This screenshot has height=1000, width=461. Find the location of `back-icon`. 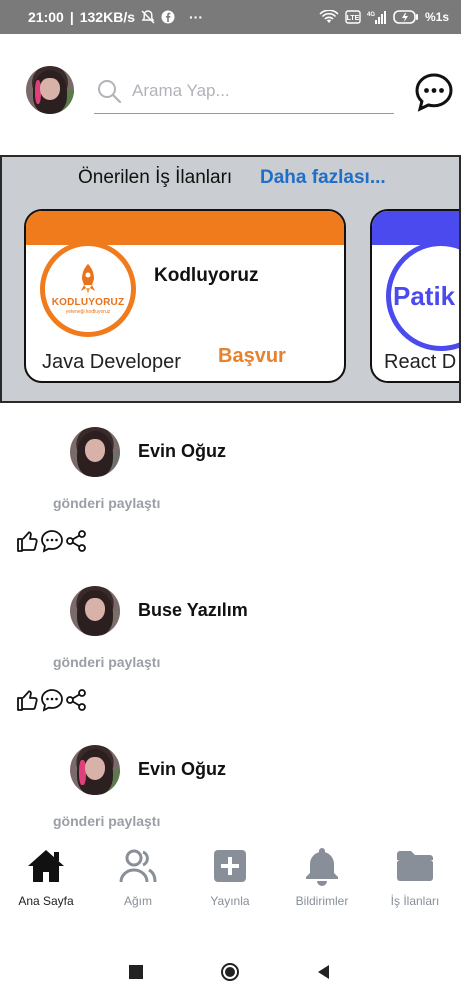

back-icon is located at coordinates (324, 972).